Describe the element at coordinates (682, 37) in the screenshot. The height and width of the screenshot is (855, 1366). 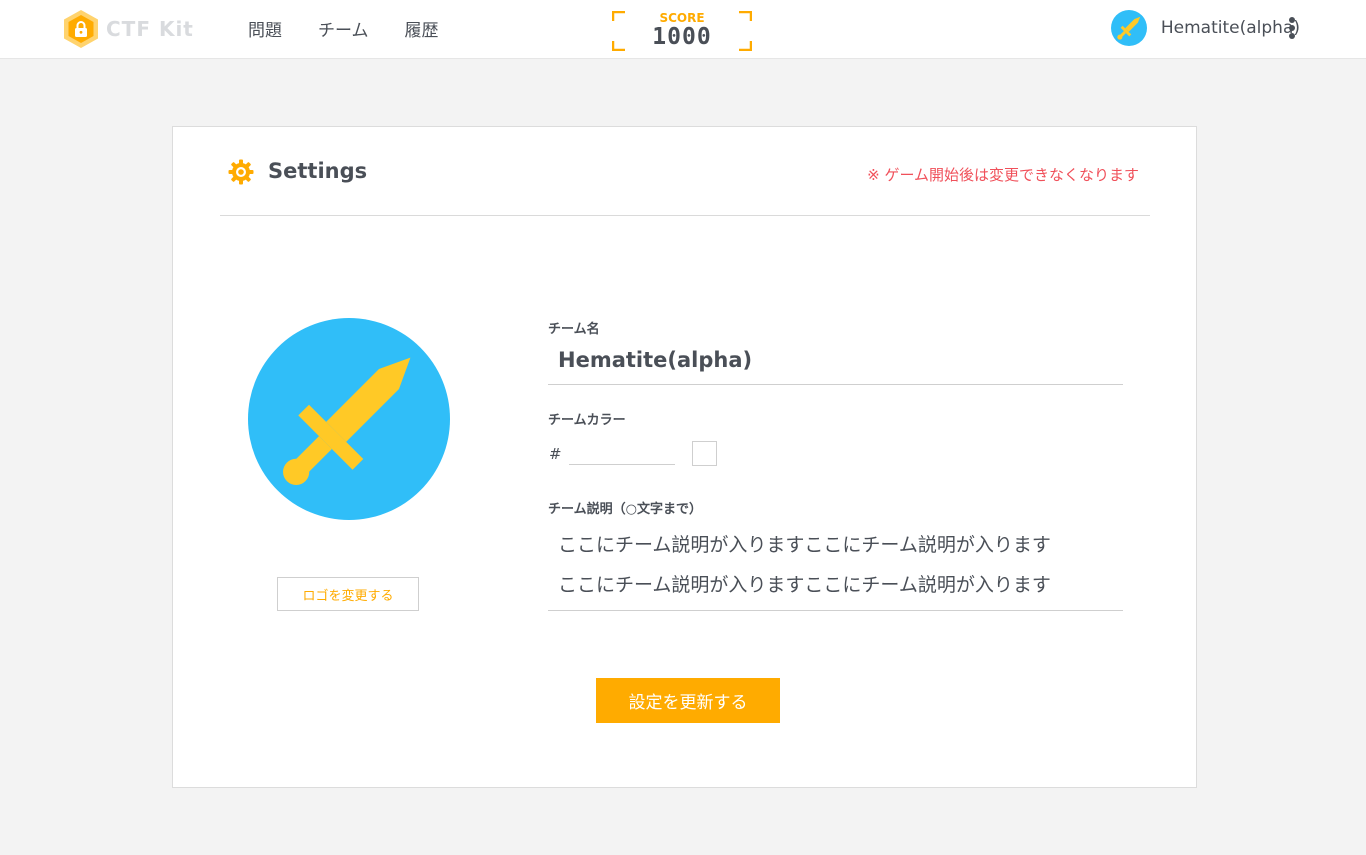
I see `score-value: 1000` at that location.